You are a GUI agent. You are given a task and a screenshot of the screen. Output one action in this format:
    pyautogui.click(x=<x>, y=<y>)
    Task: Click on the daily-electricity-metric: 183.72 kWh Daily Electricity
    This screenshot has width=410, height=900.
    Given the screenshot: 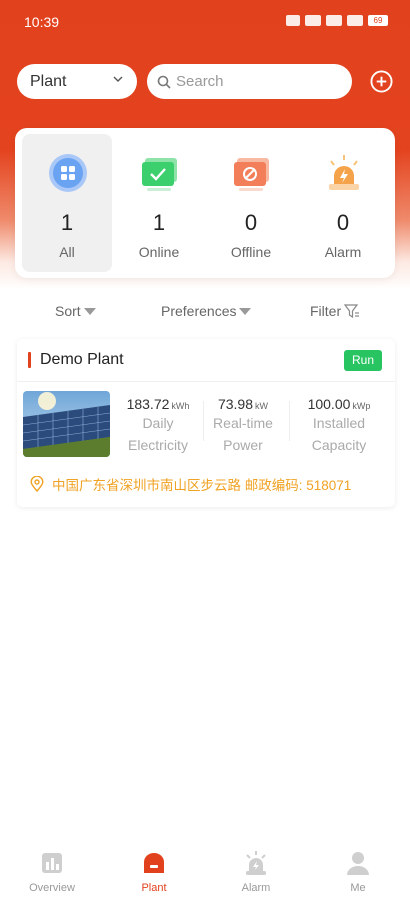 What is the action you would take?
    pyautogui.click(x=158, y=426)
    